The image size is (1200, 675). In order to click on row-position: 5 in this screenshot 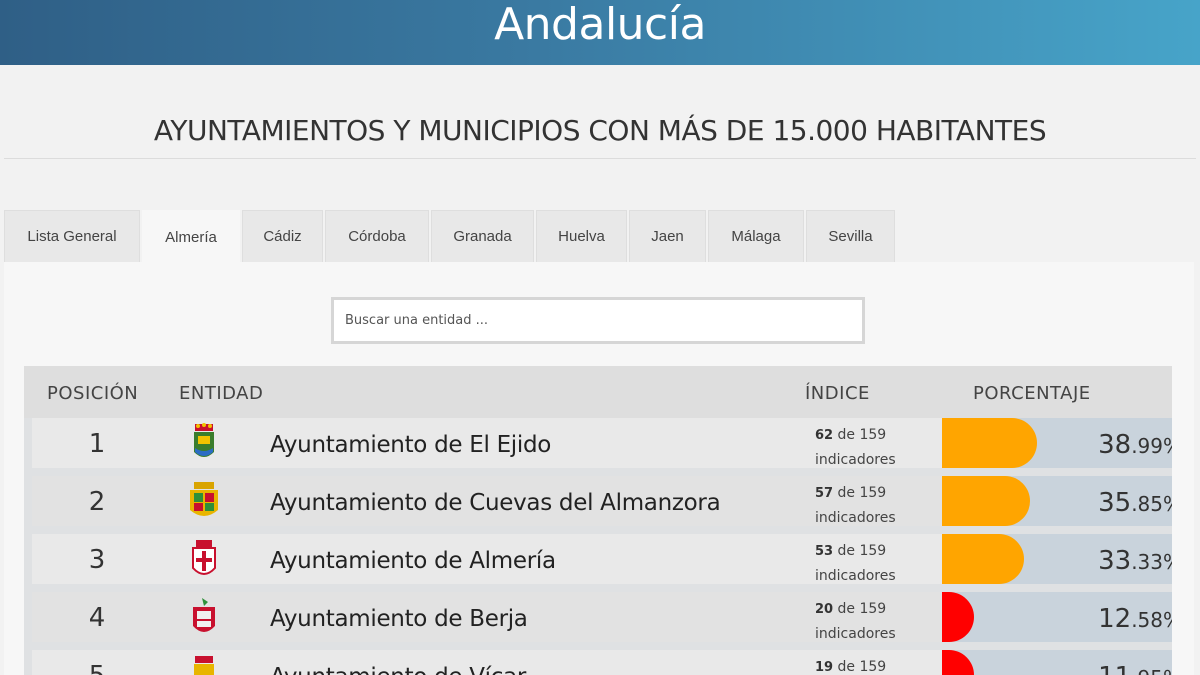, I will do `click(97, 668)`.